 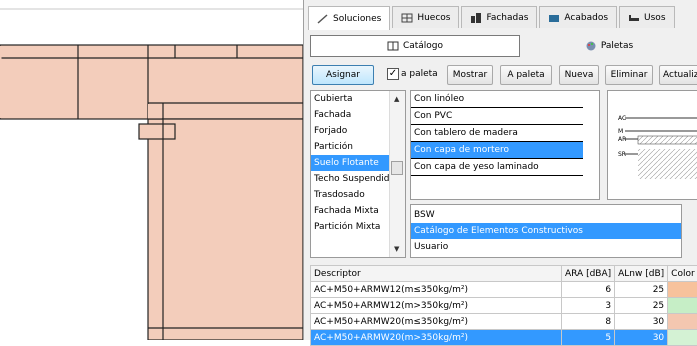 I want to click on list-item: BSW, so click(x=546, y=215).